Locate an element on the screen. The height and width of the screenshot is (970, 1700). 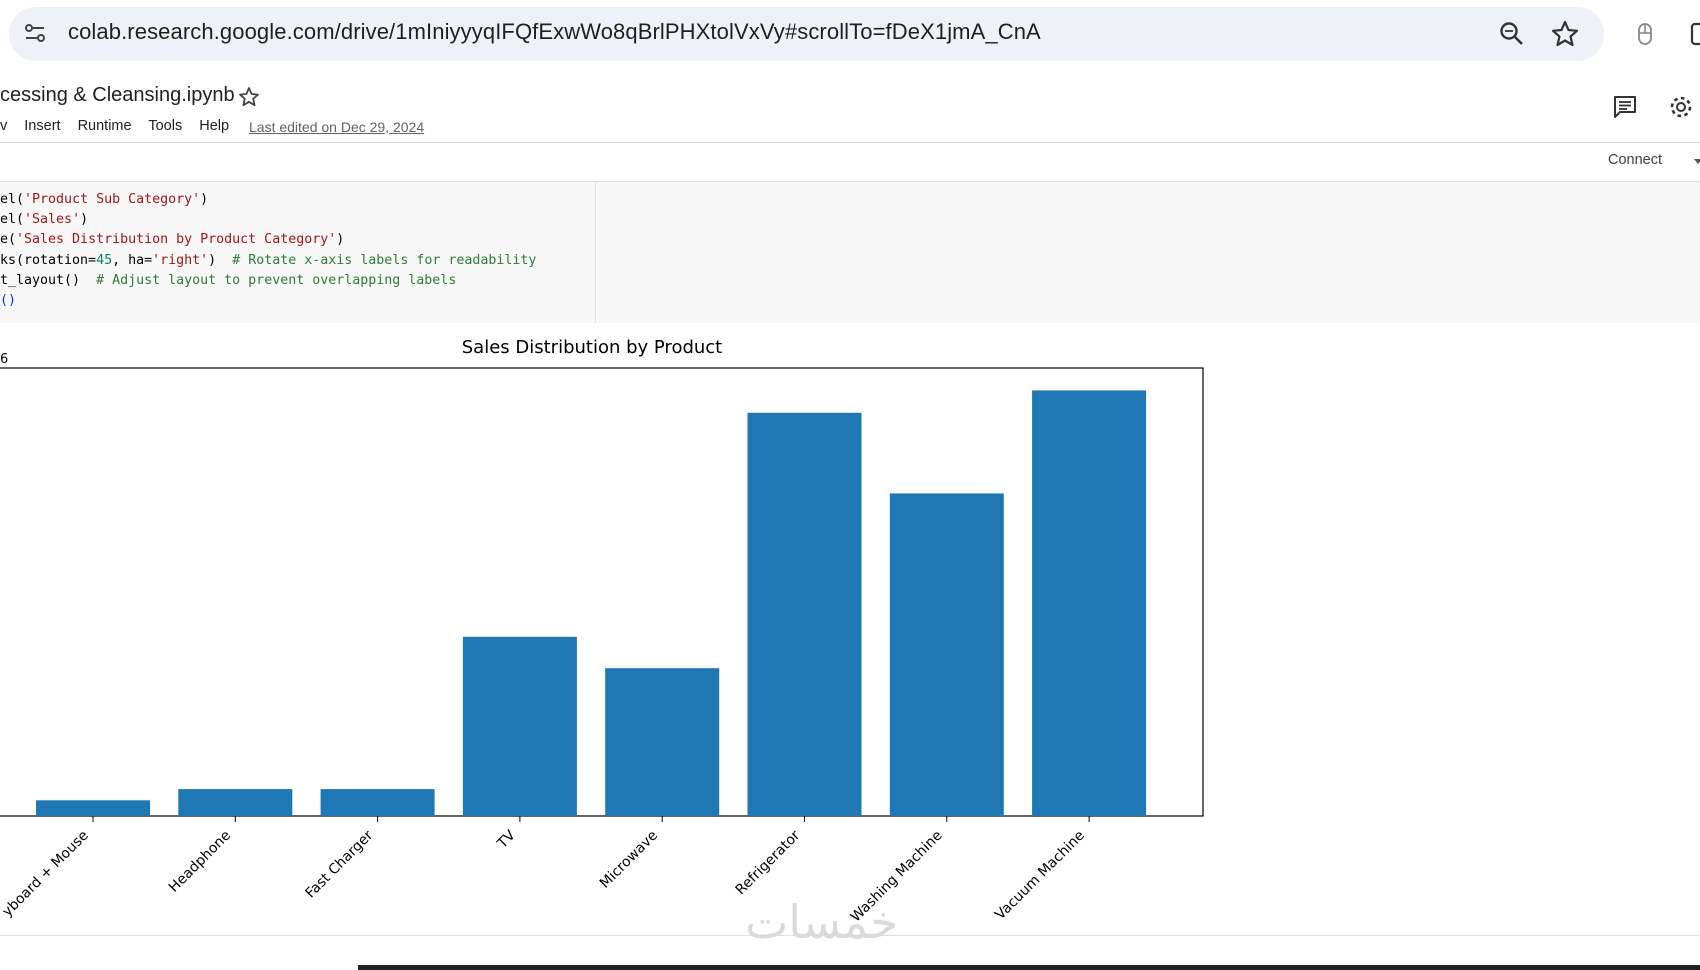
tab-search-icon is located at coordinates (1694, 35).